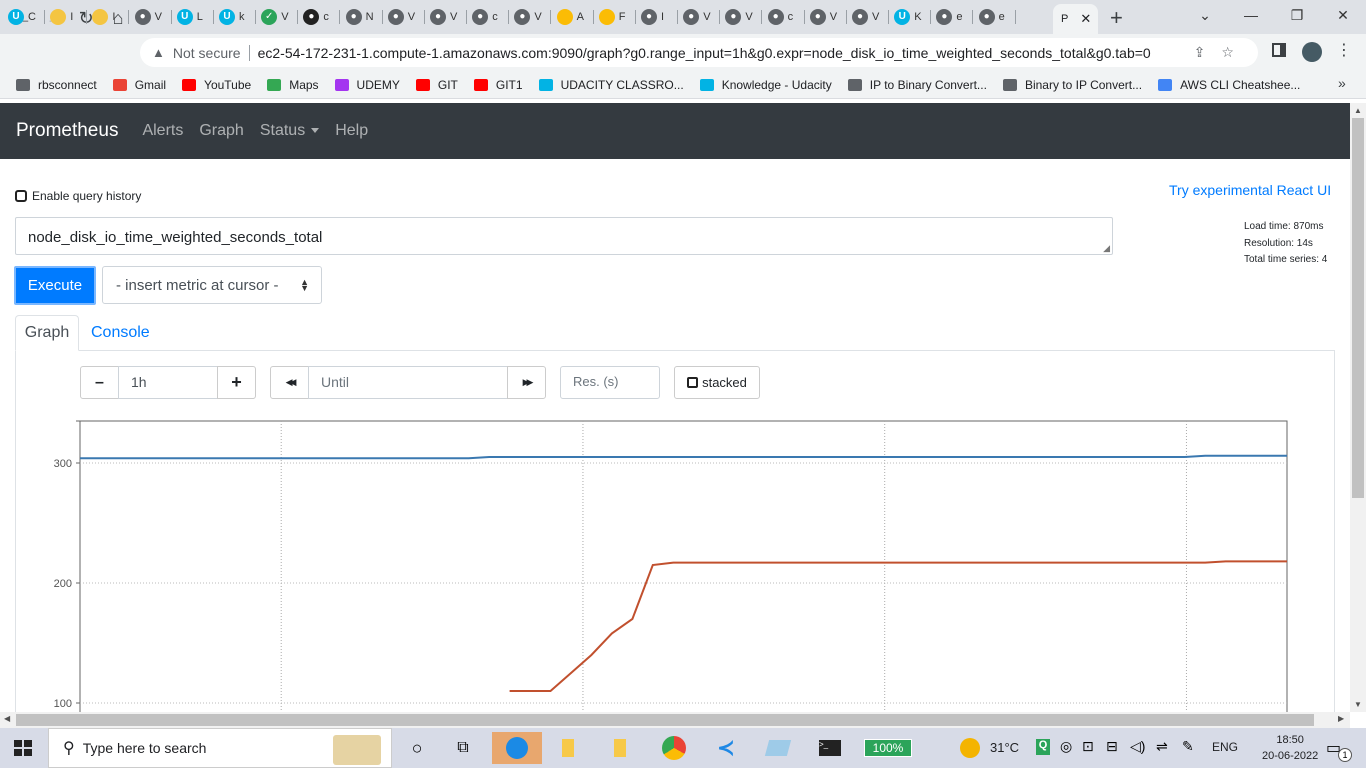 The width and height of the screenshot is (1366, 768). What do you see at coordinates (888, 748) in the screenshot?
I see `battery-badge: 100%` at bounding box center [888, 748].